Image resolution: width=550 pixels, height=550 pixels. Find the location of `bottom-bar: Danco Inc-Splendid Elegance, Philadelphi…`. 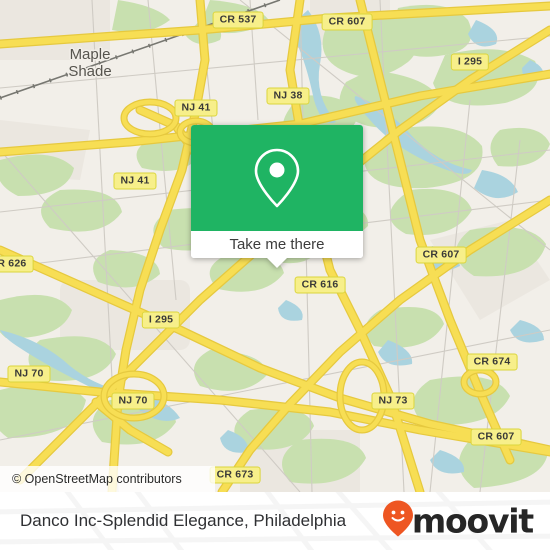

bottom-bar: Danco Inc-Splendid Elegance, Philadelphi… is located at coordinates (275, 521).